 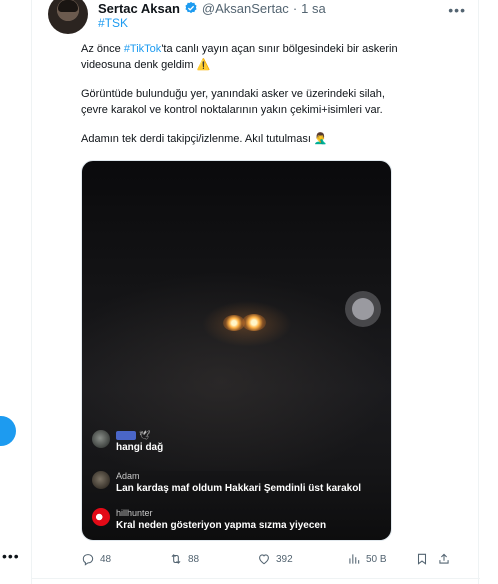 What do you see at coordinates (176, 559) in the screenshot?
I see `repost-icon` at bounding box center [176, 559].